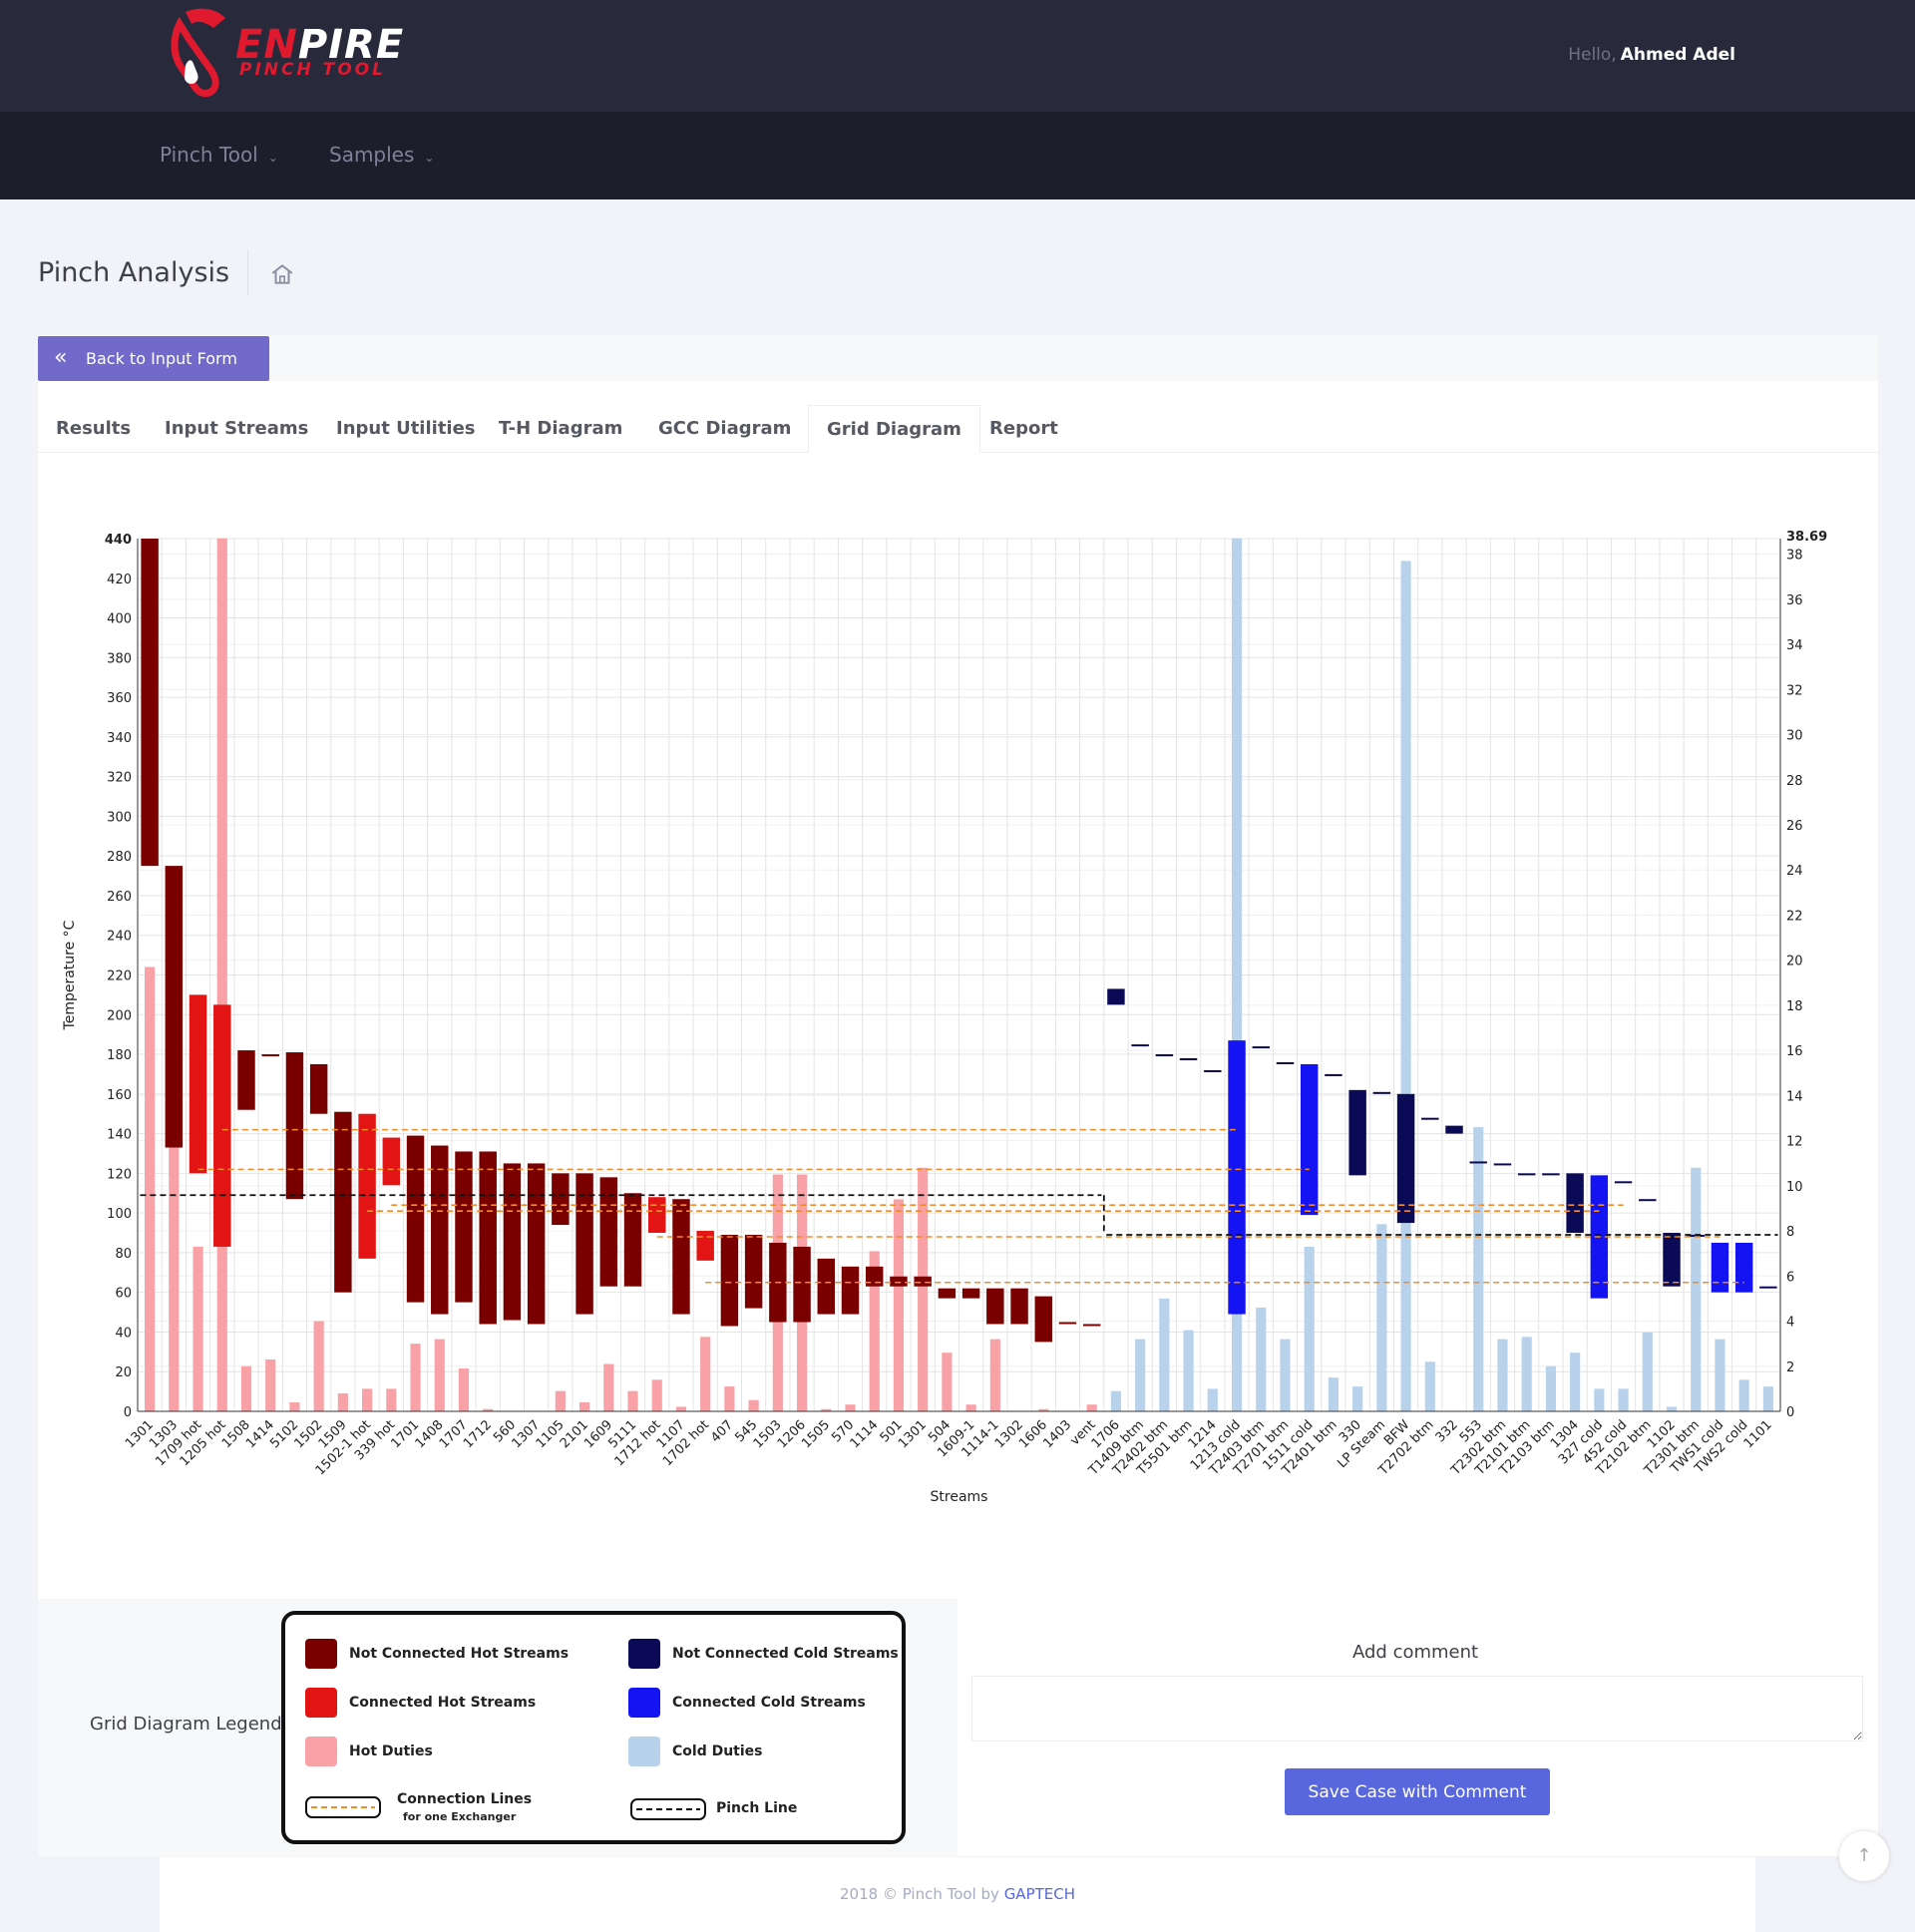 The image size is (1915, 1932). I want to click on y-tick-label: 40, so click(123, 1334).